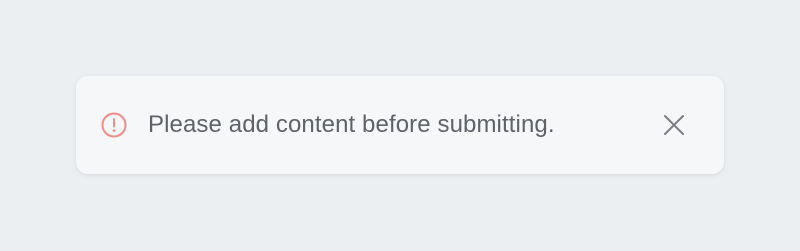 This screenshot has width=800, height=251. What do you see at coordinates (351, 124) in the screenshot?
I see `toast-message: Please add content before submitting.` at bounding box center [351, 124].